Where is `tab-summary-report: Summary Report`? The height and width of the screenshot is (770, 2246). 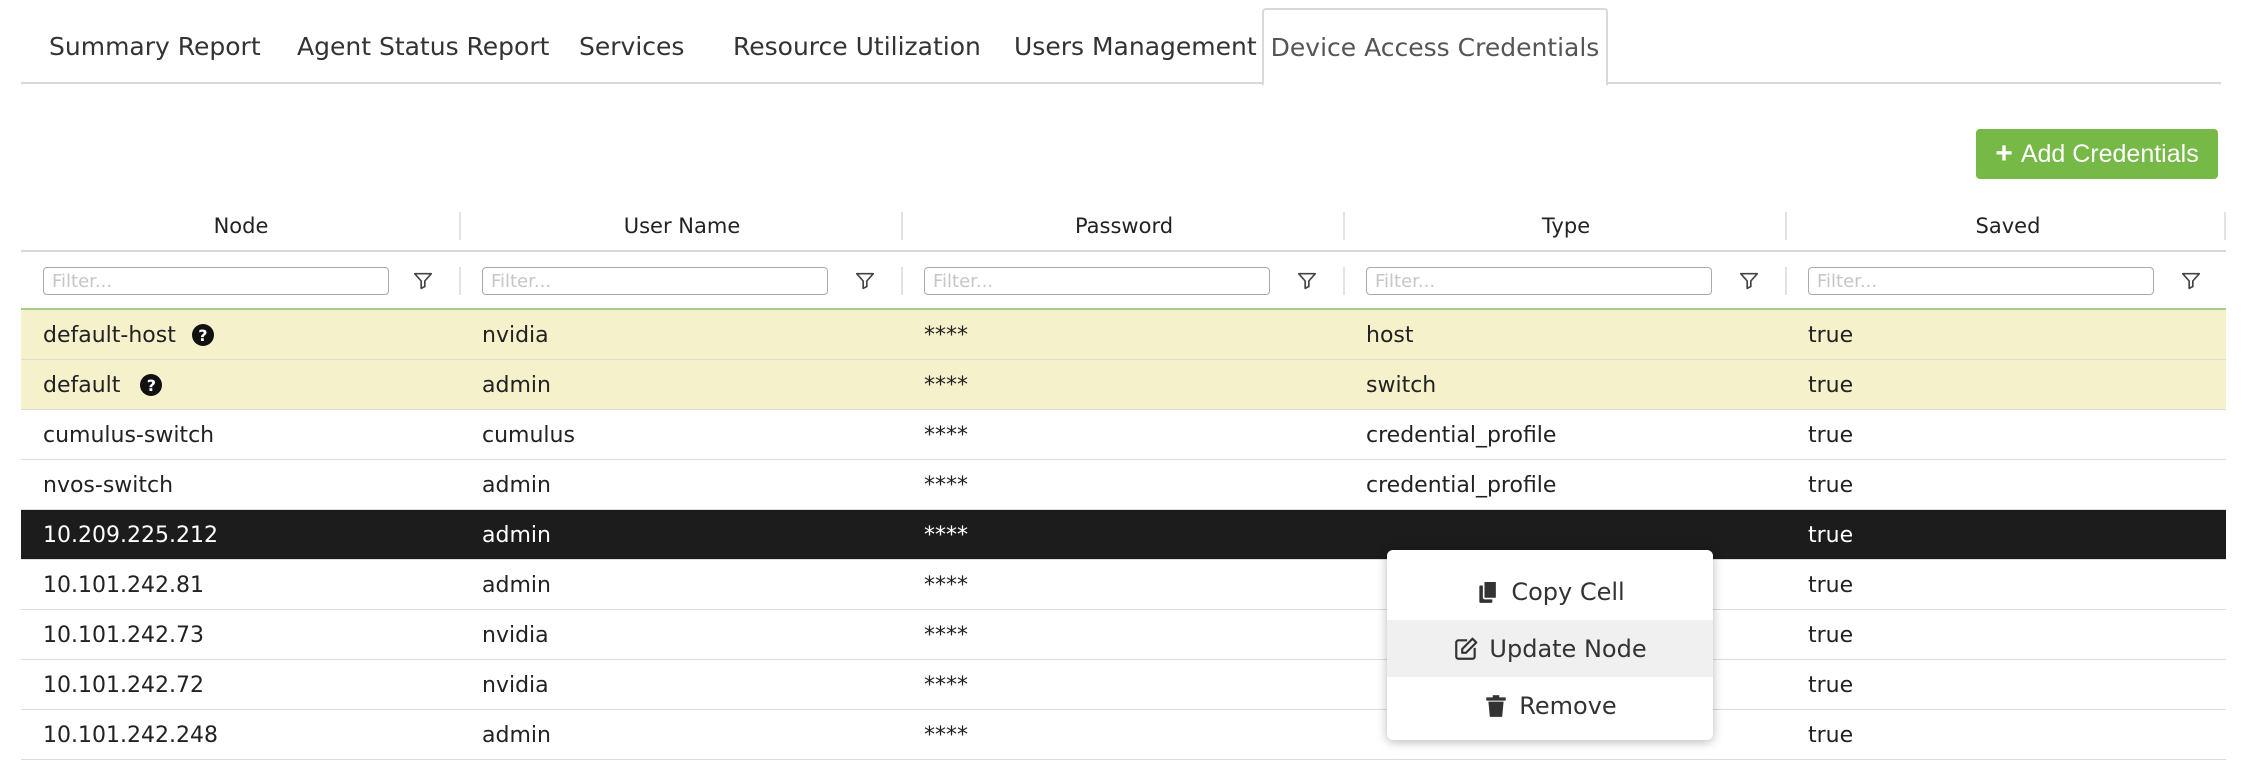 tab-summary-report: Summary Report is located at coordinates (155, 46).